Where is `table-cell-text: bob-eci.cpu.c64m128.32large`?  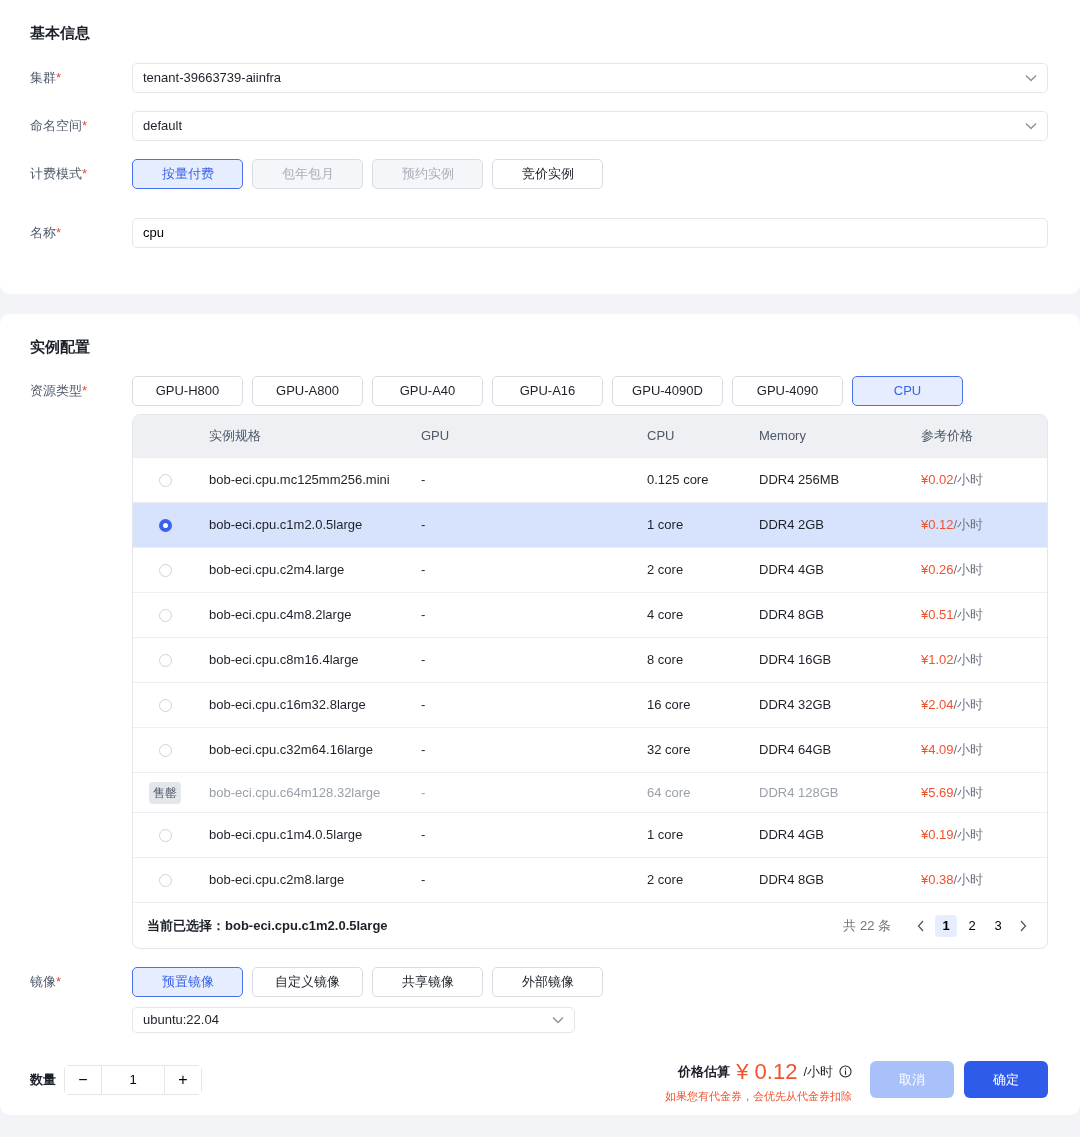 table-cell-text: bob-eci.cpu.c64m128.32large is located at coordinates (295, 792).